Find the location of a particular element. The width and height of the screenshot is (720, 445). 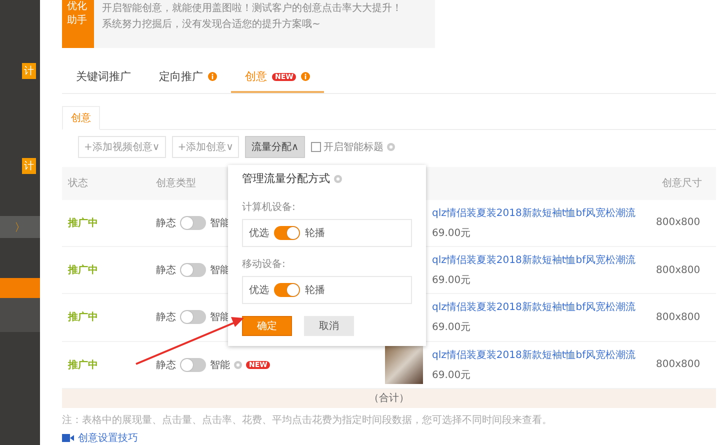

subtab: 创意 is located at coordinates (81, 118).